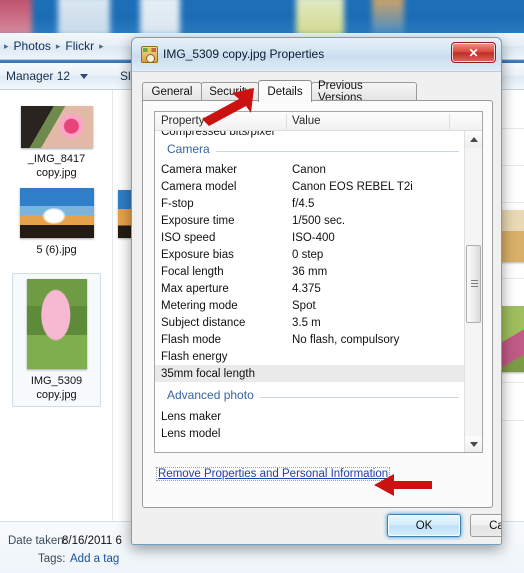 The image size is (524, 573). I want to click on property-name: Camera model, so click(199, 186).